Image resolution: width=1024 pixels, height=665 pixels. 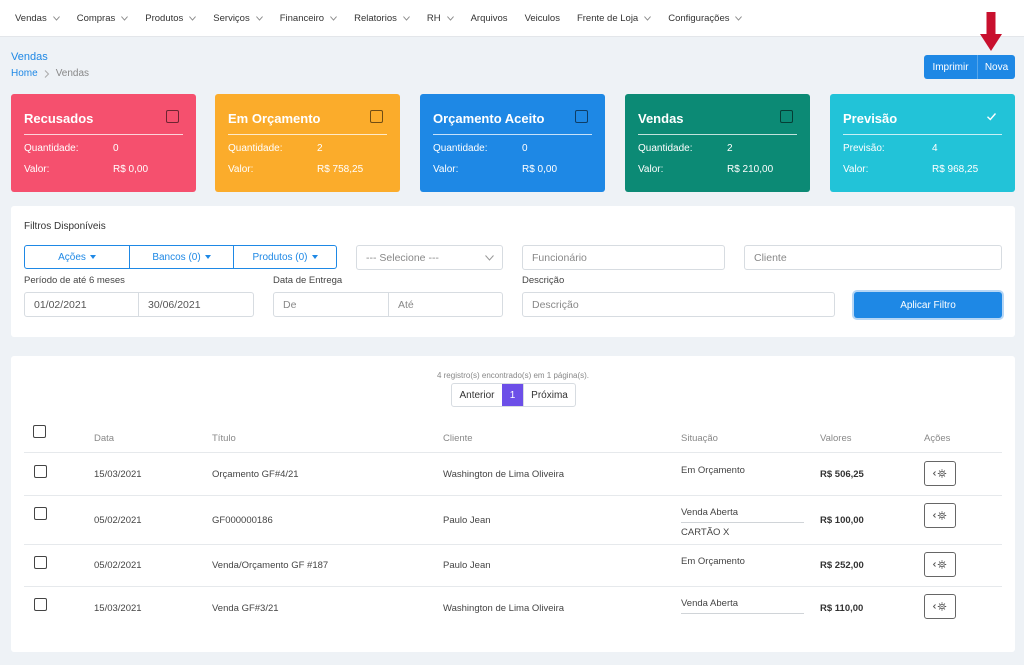 I want to click on nav-item-financeiro: Financeiro, so click(x=308, y=18).